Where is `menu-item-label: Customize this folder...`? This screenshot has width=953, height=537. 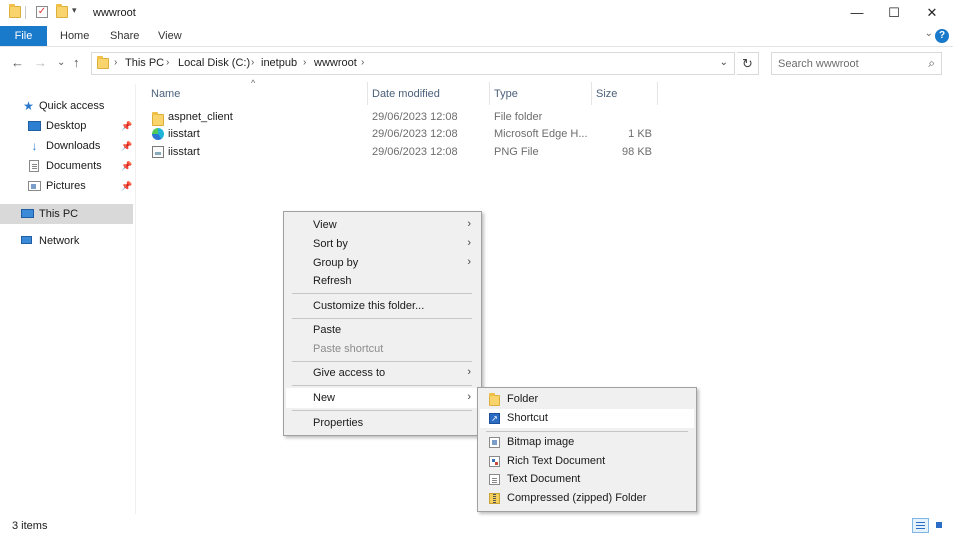
menu-item-label: Customize this folder... is located at coordinates (369, 306).